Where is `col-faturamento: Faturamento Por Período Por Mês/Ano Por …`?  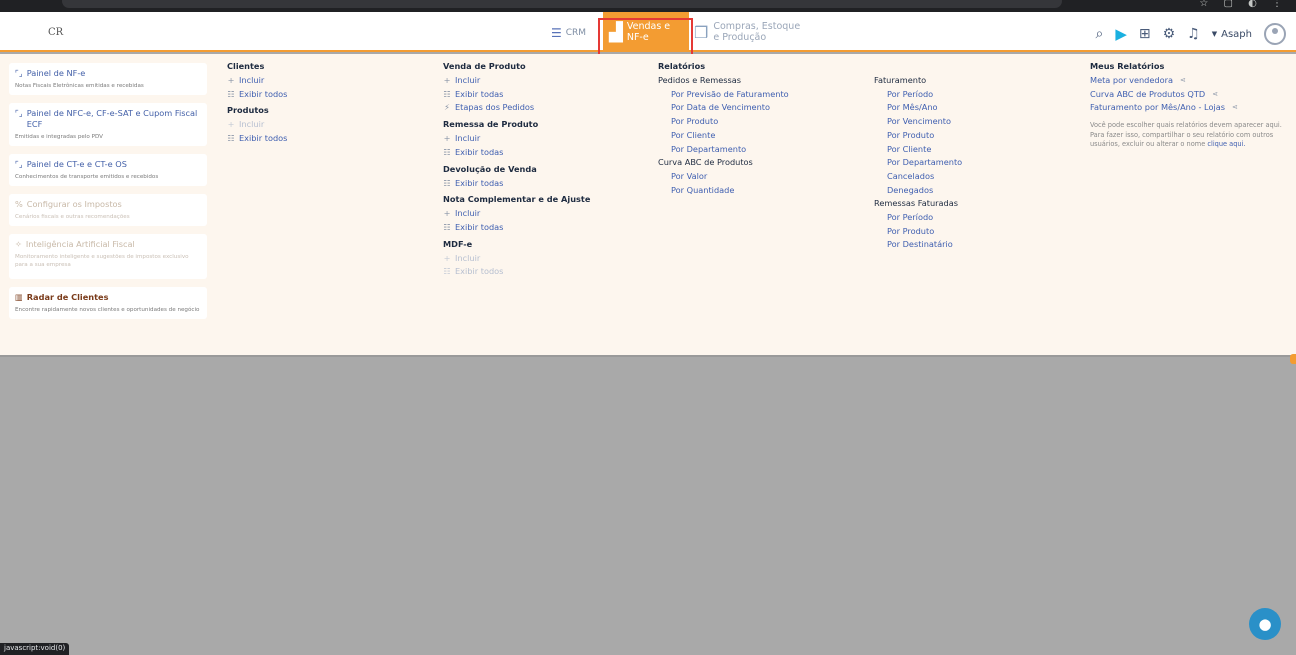 col-faturamento: Faturamento Por Período Por Mês/Ano Por … is located at coordinates (918, 163).